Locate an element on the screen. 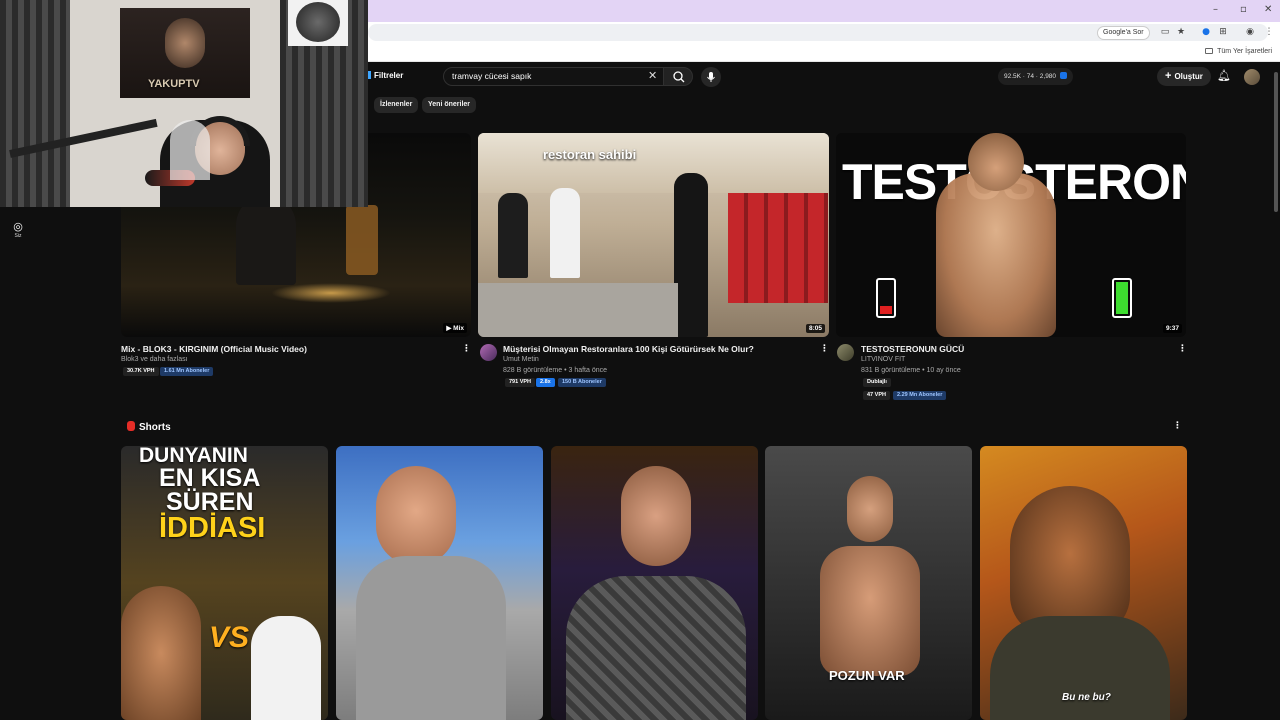 The image size is (1280, 720). video-stats: 831 B görüntüleme • 10 ay önce is located at coordinates (911, 370).